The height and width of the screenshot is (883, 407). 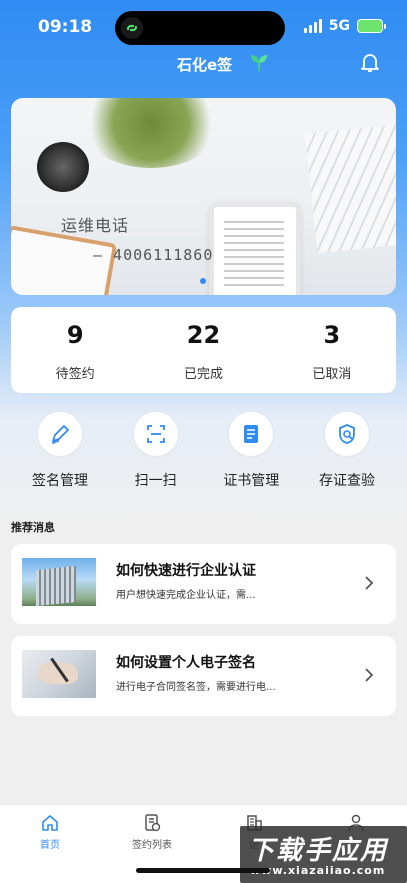 What do you see at coordinates (33, 527) in the screenshot?
I see `section-title: 推荐消息` at bounding box center [33, 527].